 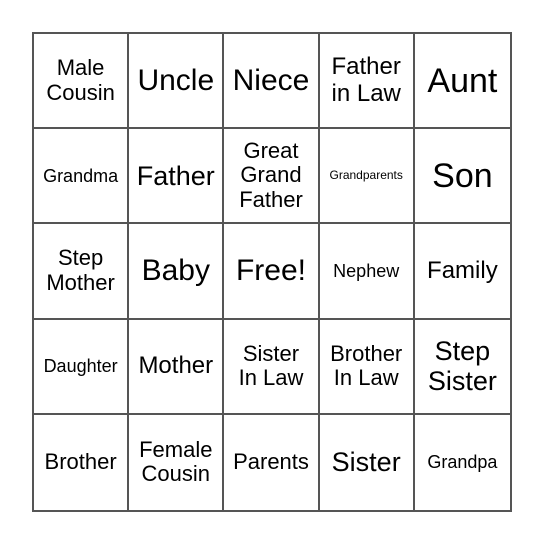 I want to click on free-space-cell: Free!, so click(x=272, y=272).